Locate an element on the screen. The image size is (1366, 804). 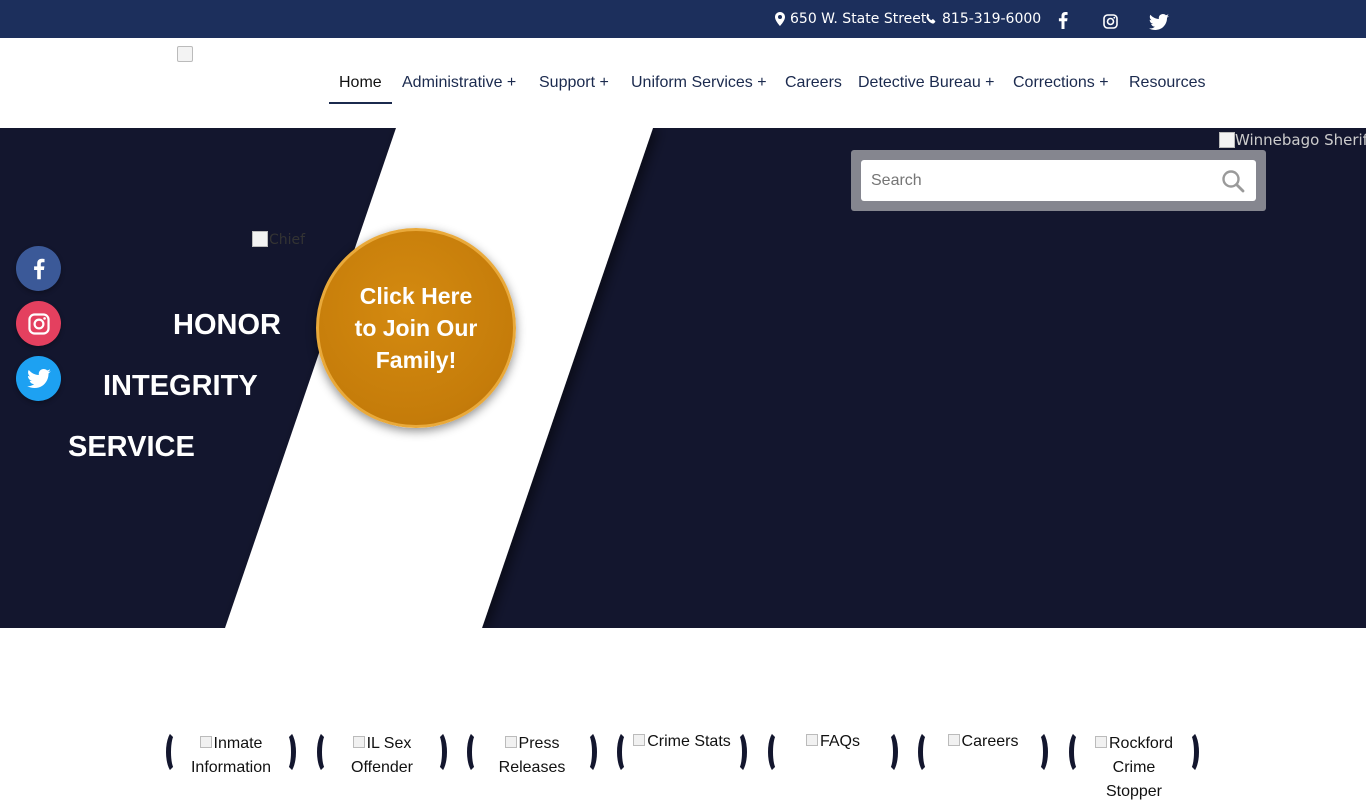
address: 650 W. State Street is located at coordinates (850, 19).